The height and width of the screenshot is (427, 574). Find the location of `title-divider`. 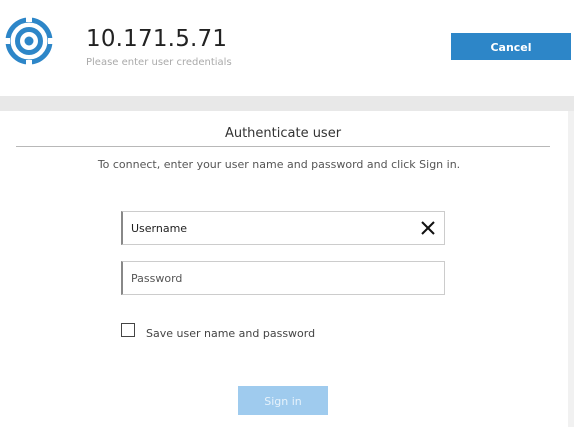

title-divider is located at coordinates (283, 146).